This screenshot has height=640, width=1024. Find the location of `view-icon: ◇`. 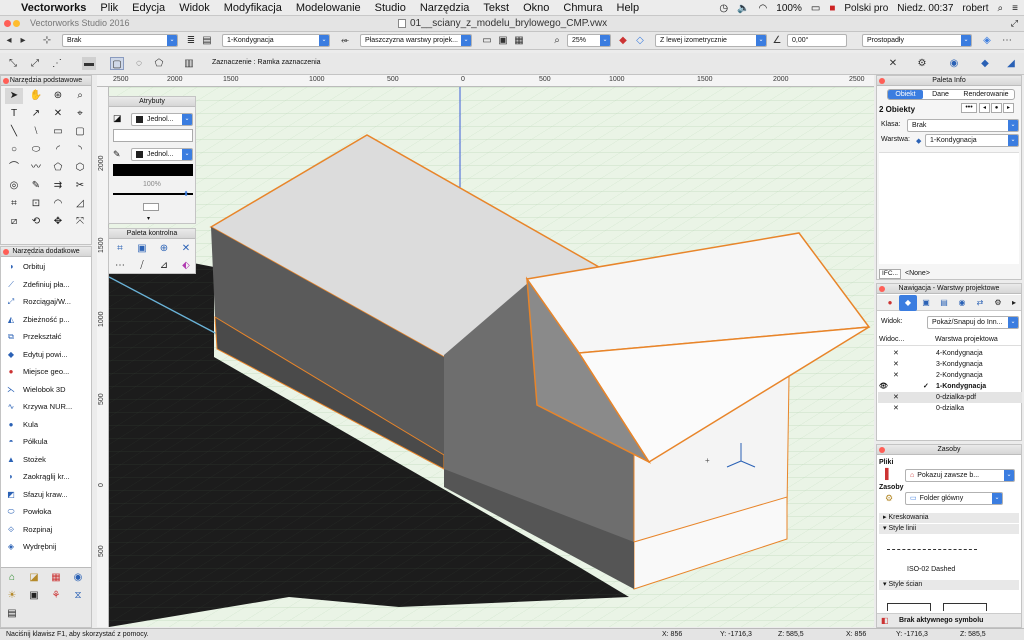

view-icon: ◇ is located at coordinates (640, 40).